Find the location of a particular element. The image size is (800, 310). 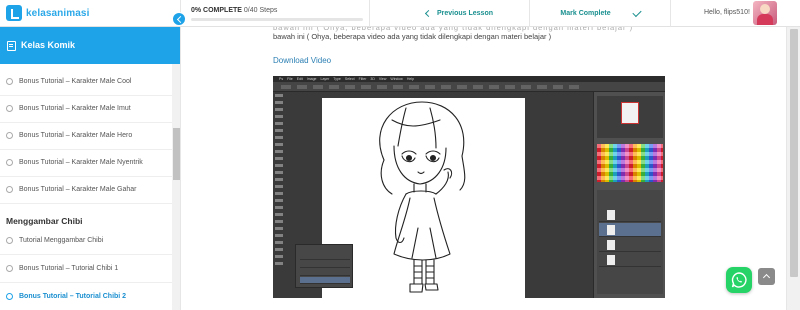

lesson-label: Bonus Tutorial – Tutorial Chibi 1 is located at coordinates (69, 268).